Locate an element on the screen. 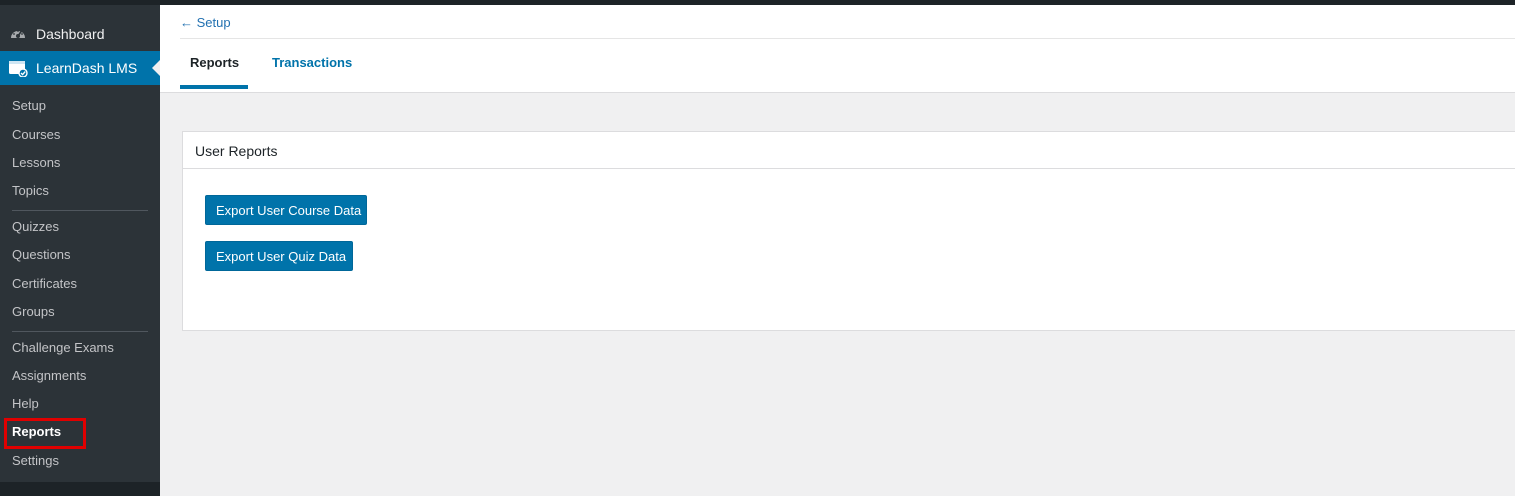 The width and height of the screenshot is (1515, 496). export-user-course-data-button: Export User Course Data is located at coordinates (286, 210).